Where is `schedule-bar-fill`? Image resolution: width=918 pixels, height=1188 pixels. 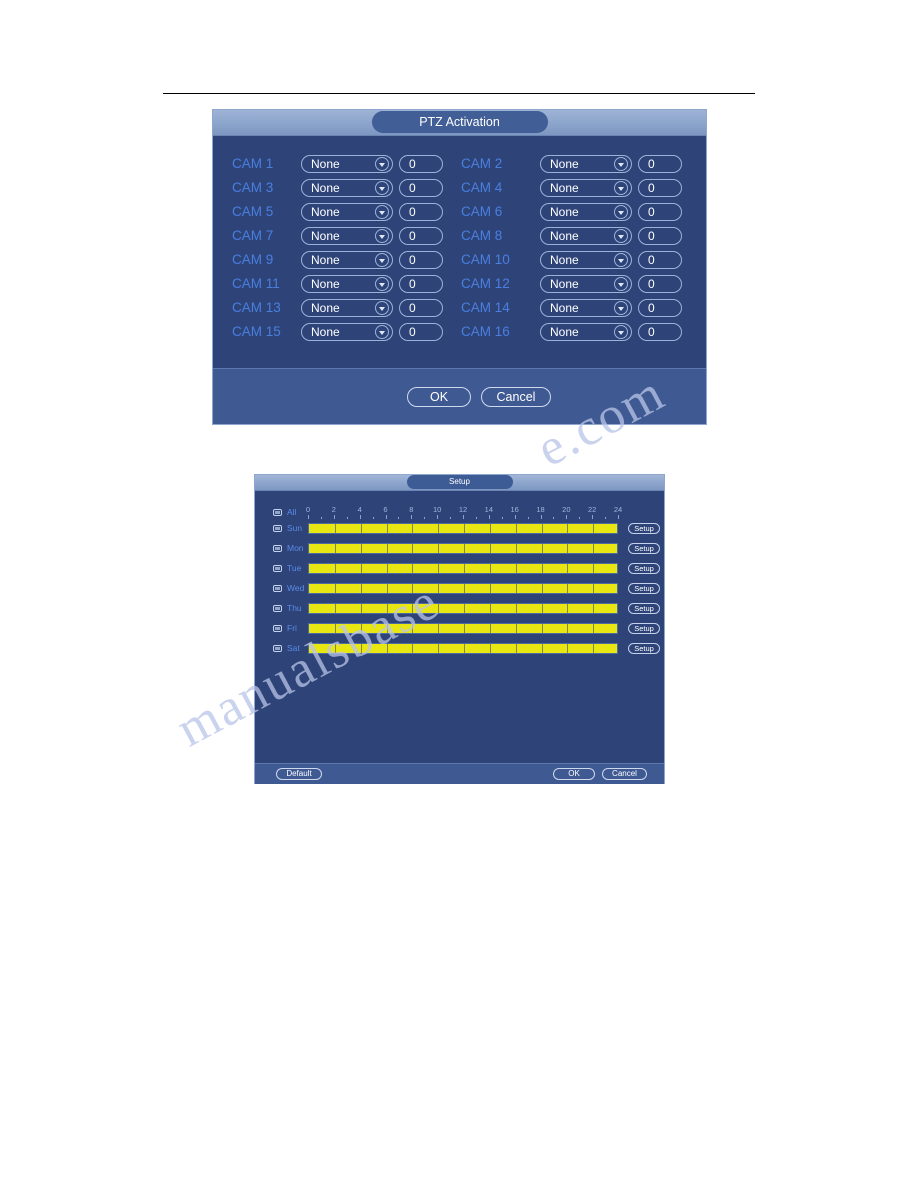 schedule-bar-fill is located at coordinates (463, 548).